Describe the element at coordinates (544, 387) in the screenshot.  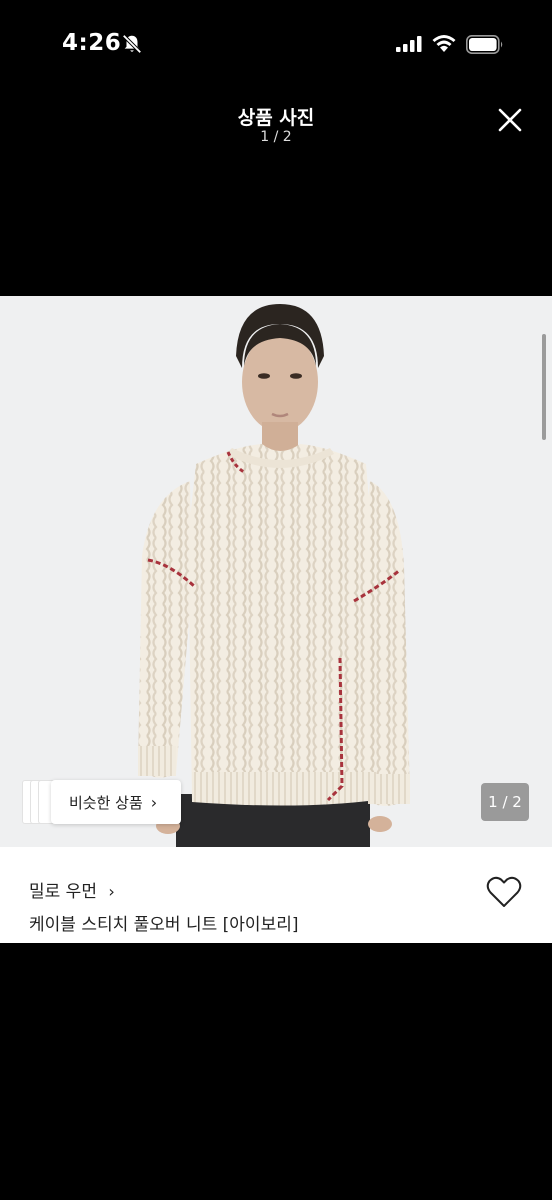
I see `scroll-indicator` at that location.